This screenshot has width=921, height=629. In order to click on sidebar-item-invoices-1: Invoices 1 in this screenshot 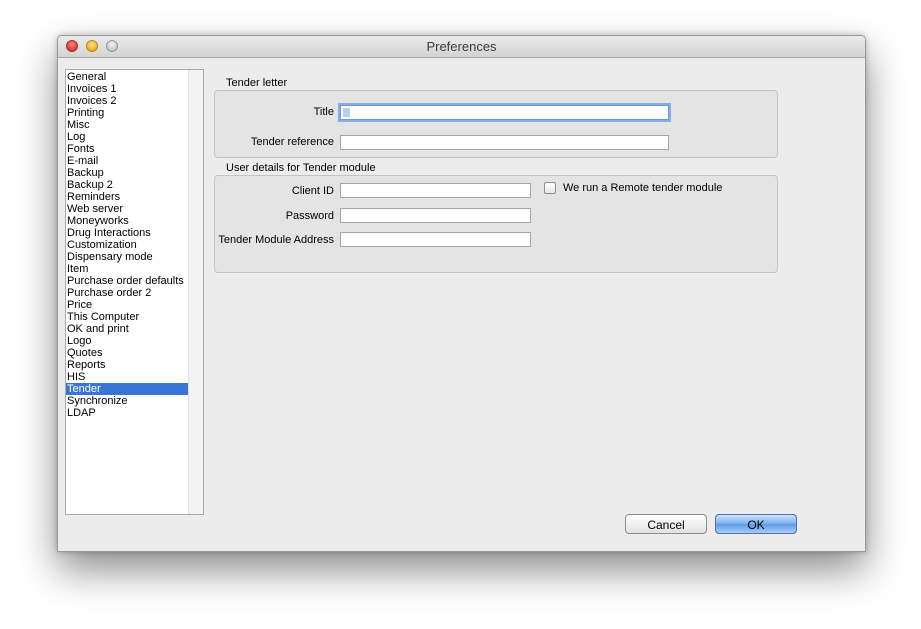, I will do `click(127, 89)`.